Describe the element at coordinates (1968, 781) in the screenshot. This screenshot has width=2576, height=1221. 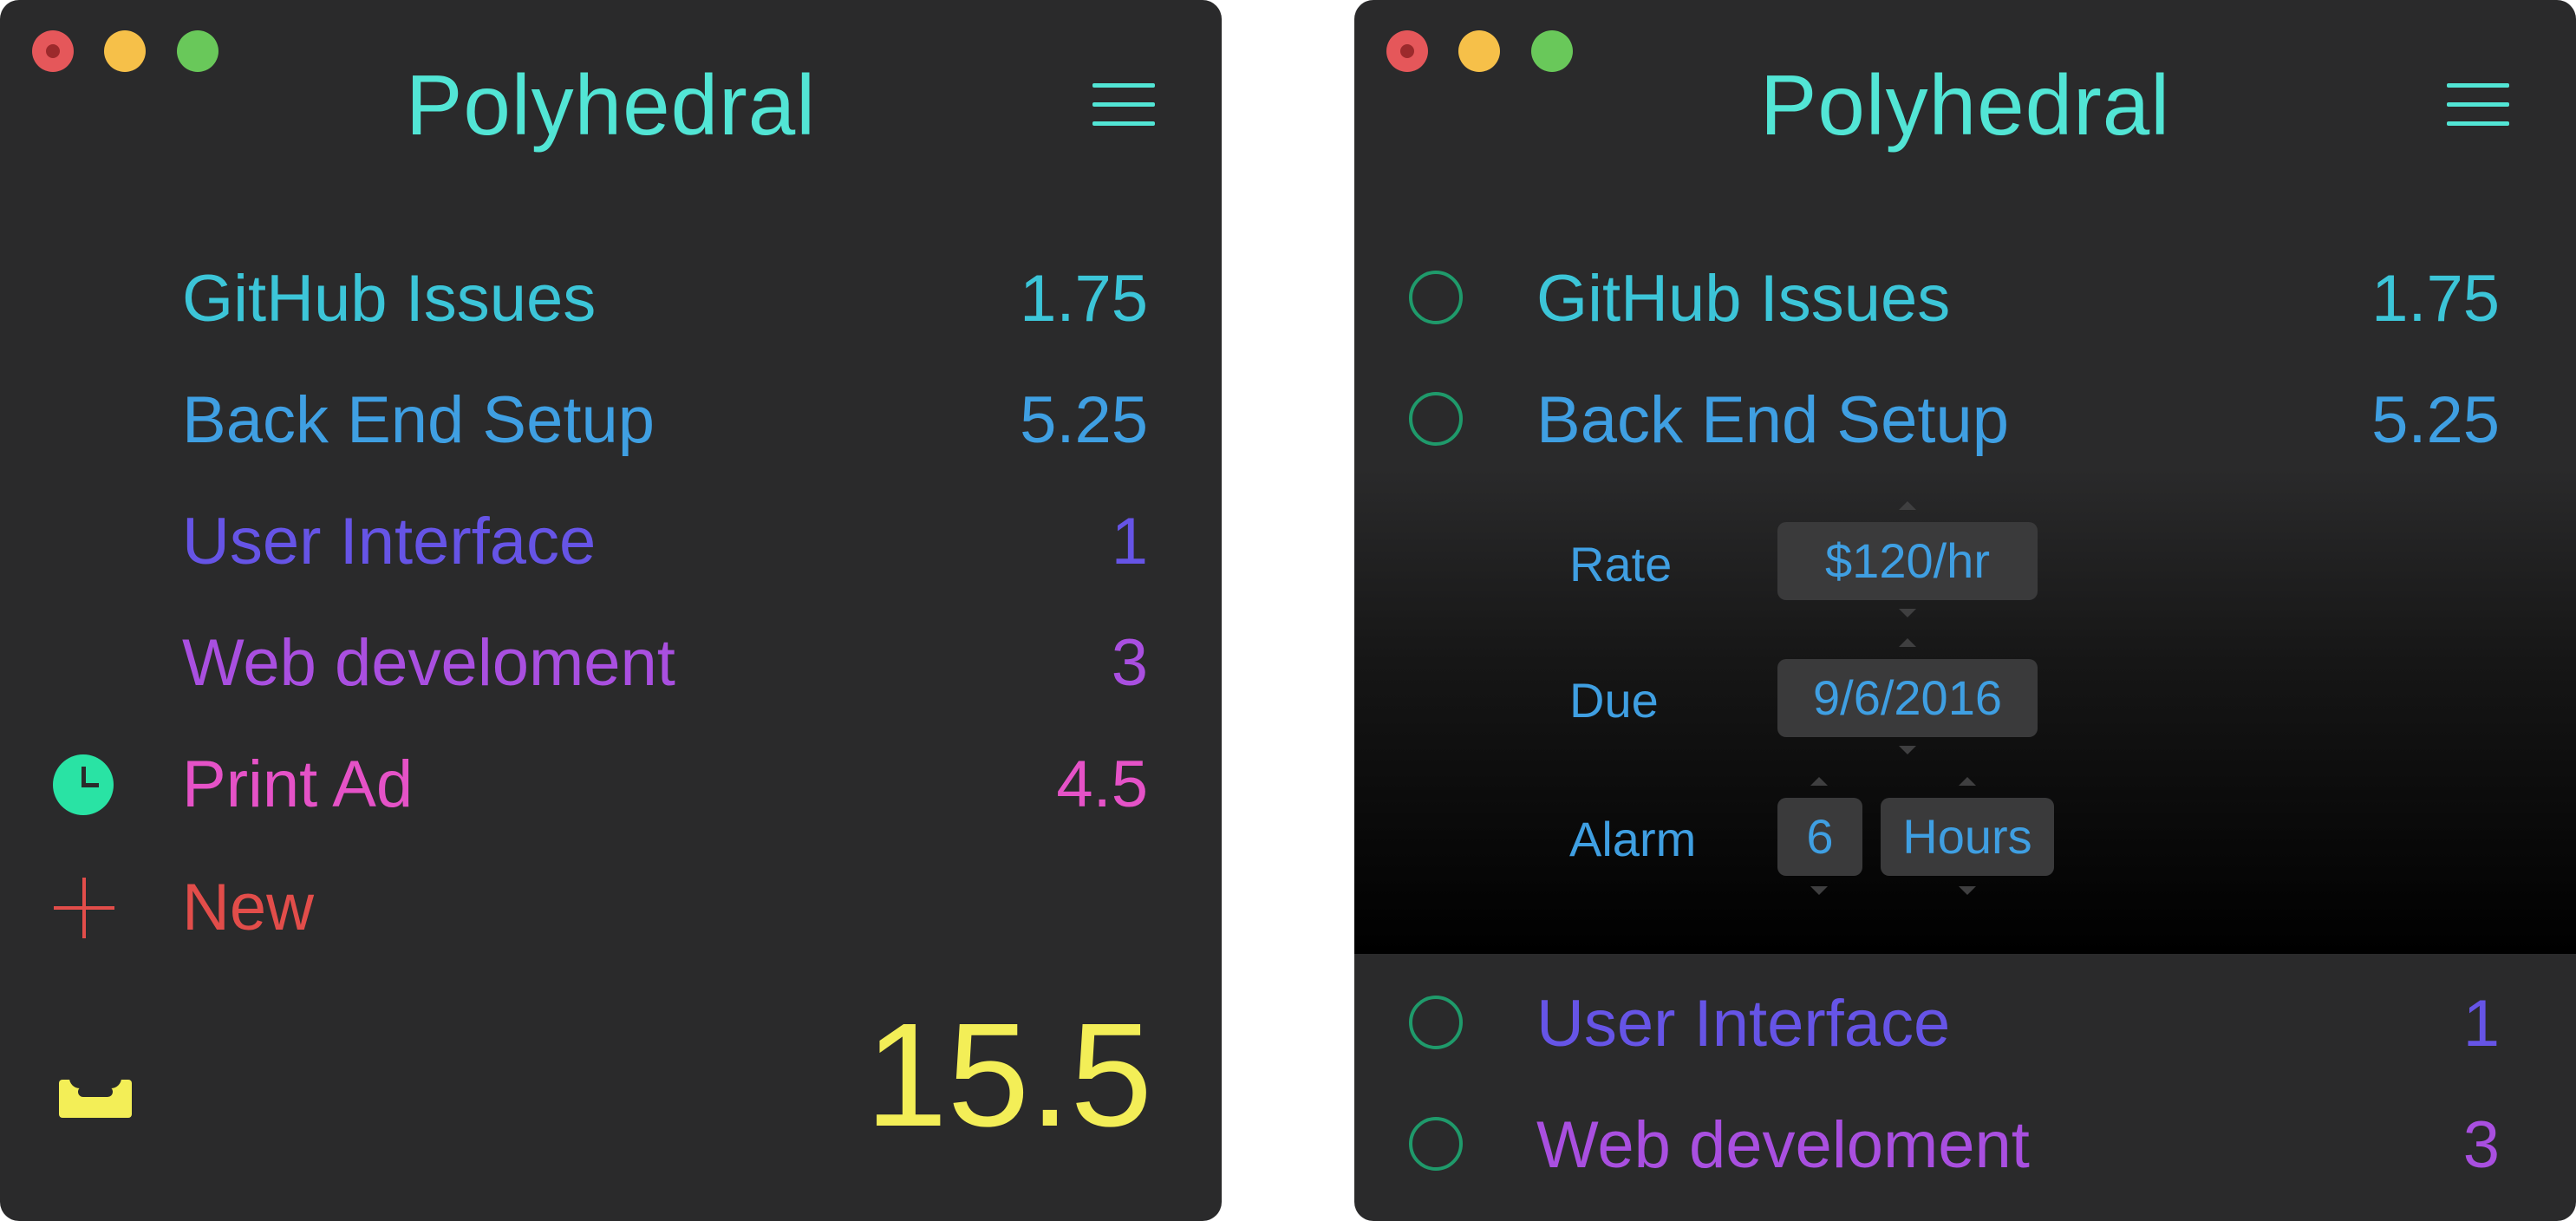
I see `alarm-unit-increment-icon` at that location.